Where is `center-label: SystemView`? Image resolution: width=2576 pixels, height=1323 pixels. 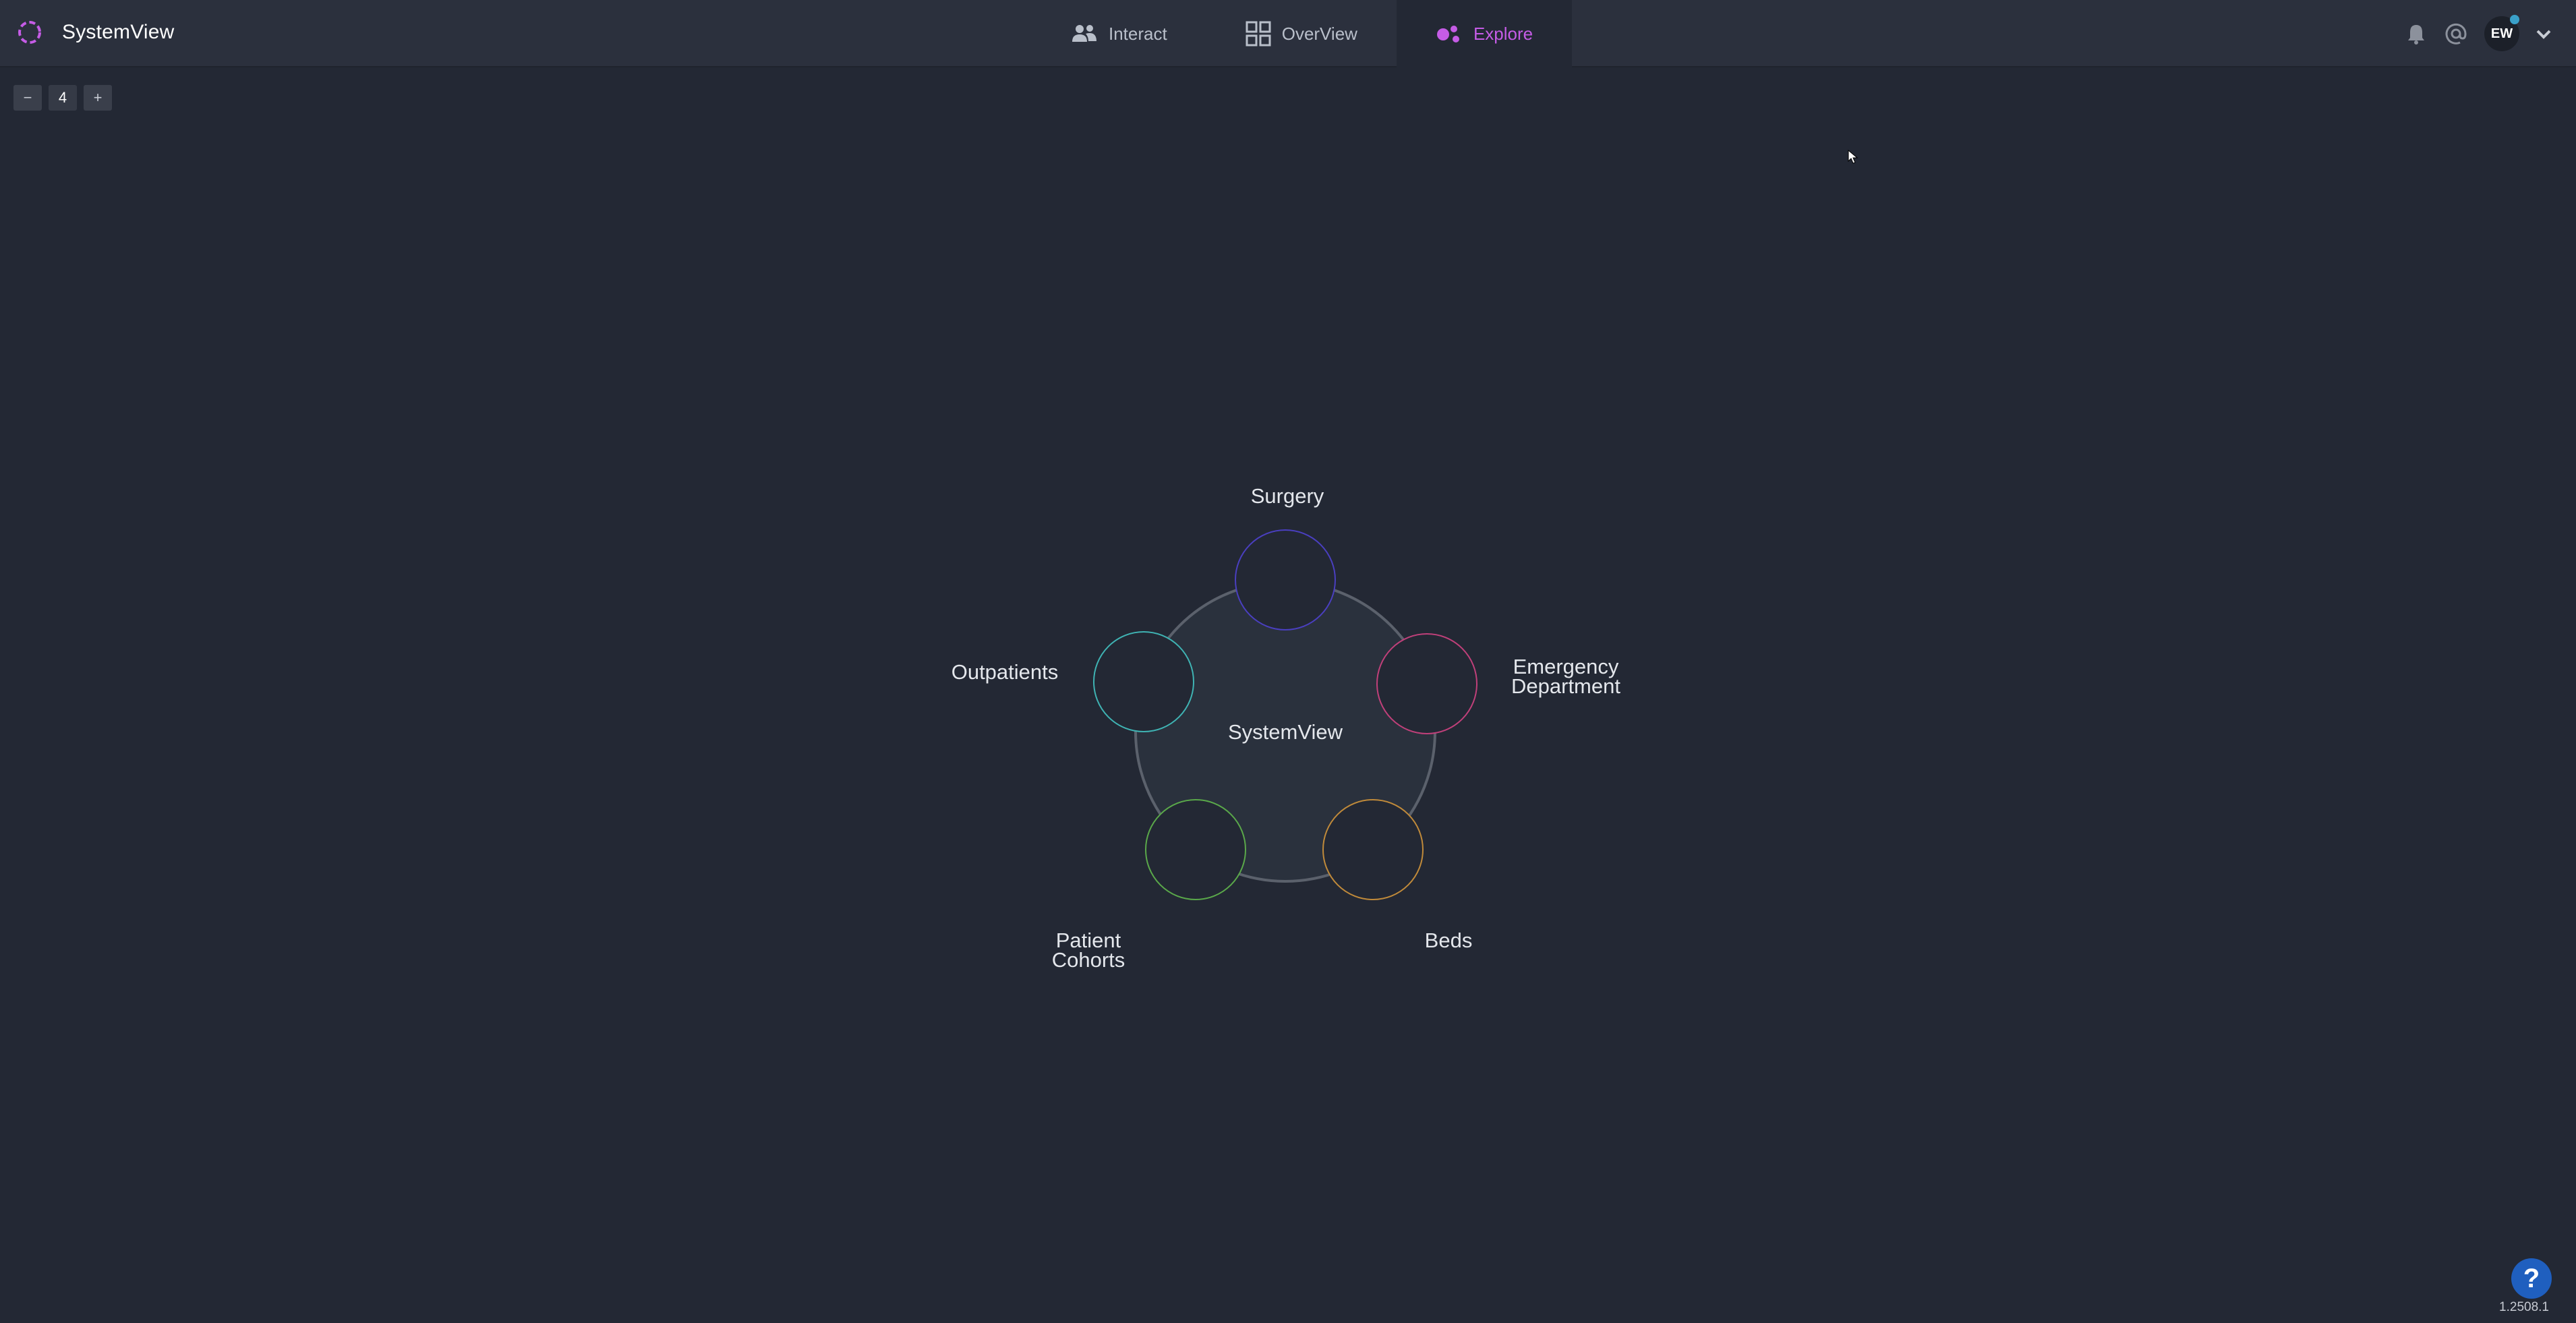
center-label: SystemView is located at coordinates (1285, 732).